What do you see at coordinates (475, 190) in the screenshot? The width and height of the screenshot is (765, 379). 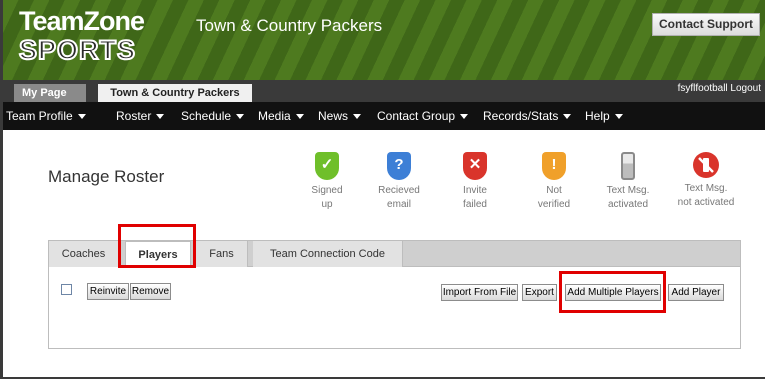 I see `legend-label: Invite` at bounding box center [475, 190].